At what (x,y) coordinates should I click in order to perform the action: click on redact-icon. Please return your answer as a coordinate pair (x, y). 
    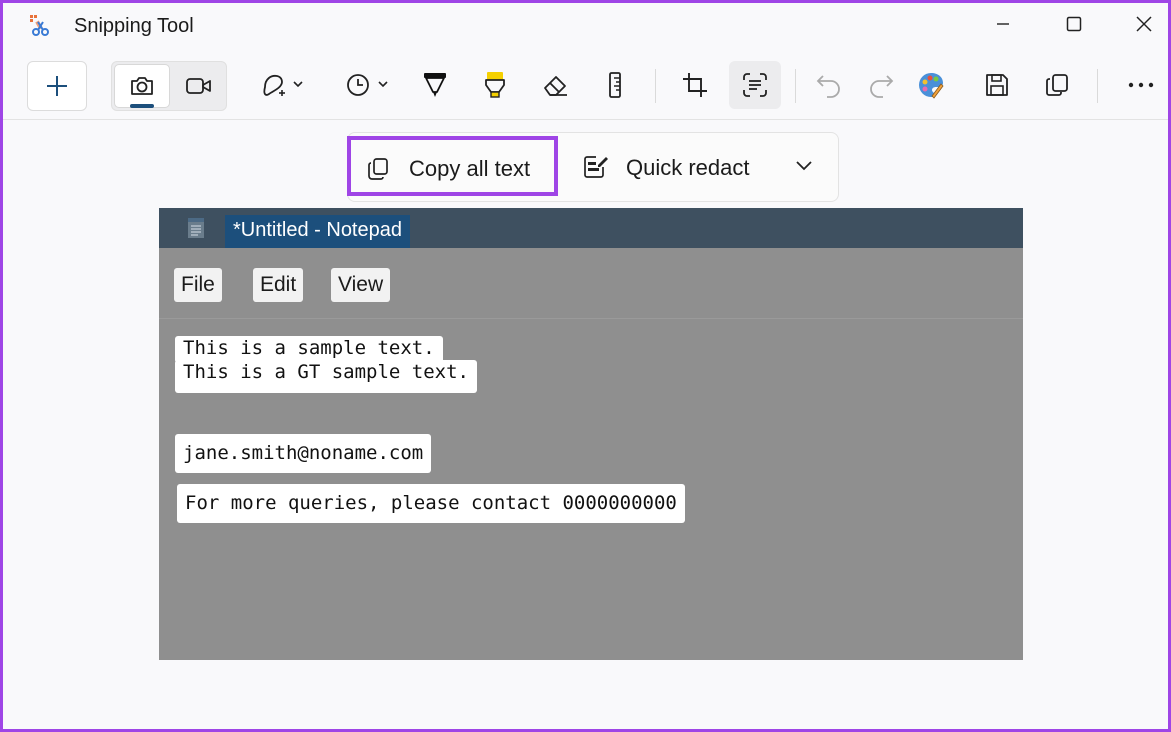
    Looking at the image, I should click on (596, 167).